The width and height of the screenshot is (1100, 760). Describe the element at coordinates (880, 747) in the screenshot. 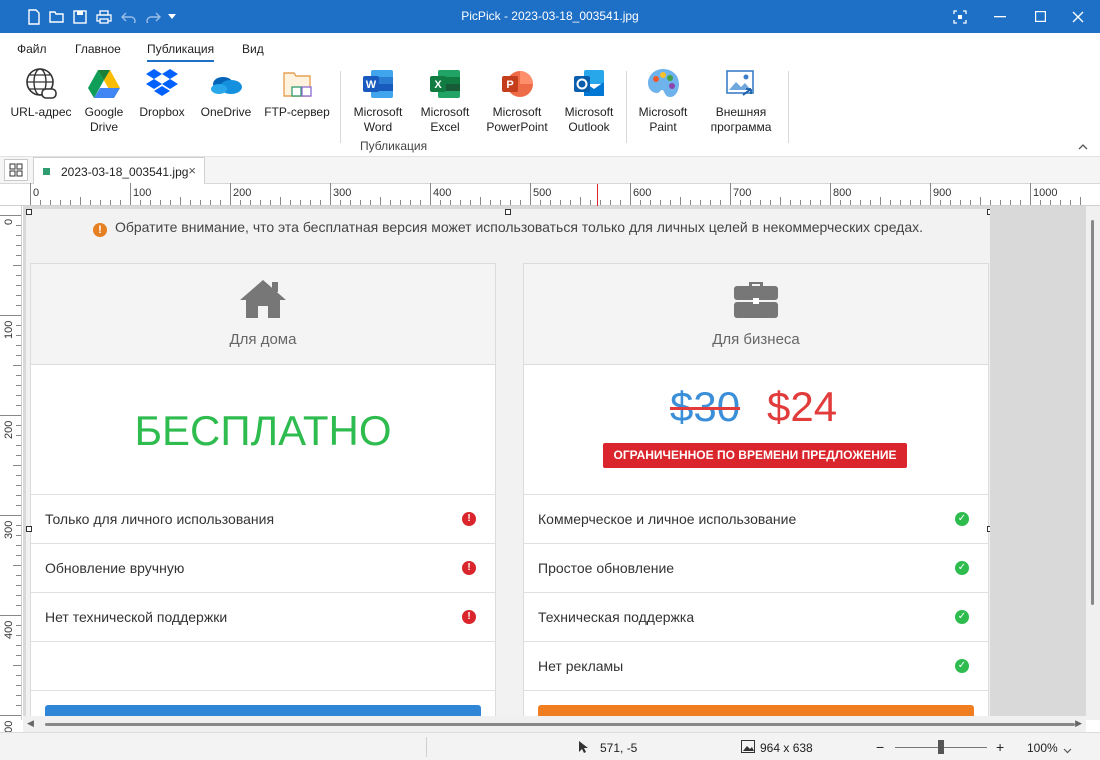

I see `zoom-out-button: −` at that location.